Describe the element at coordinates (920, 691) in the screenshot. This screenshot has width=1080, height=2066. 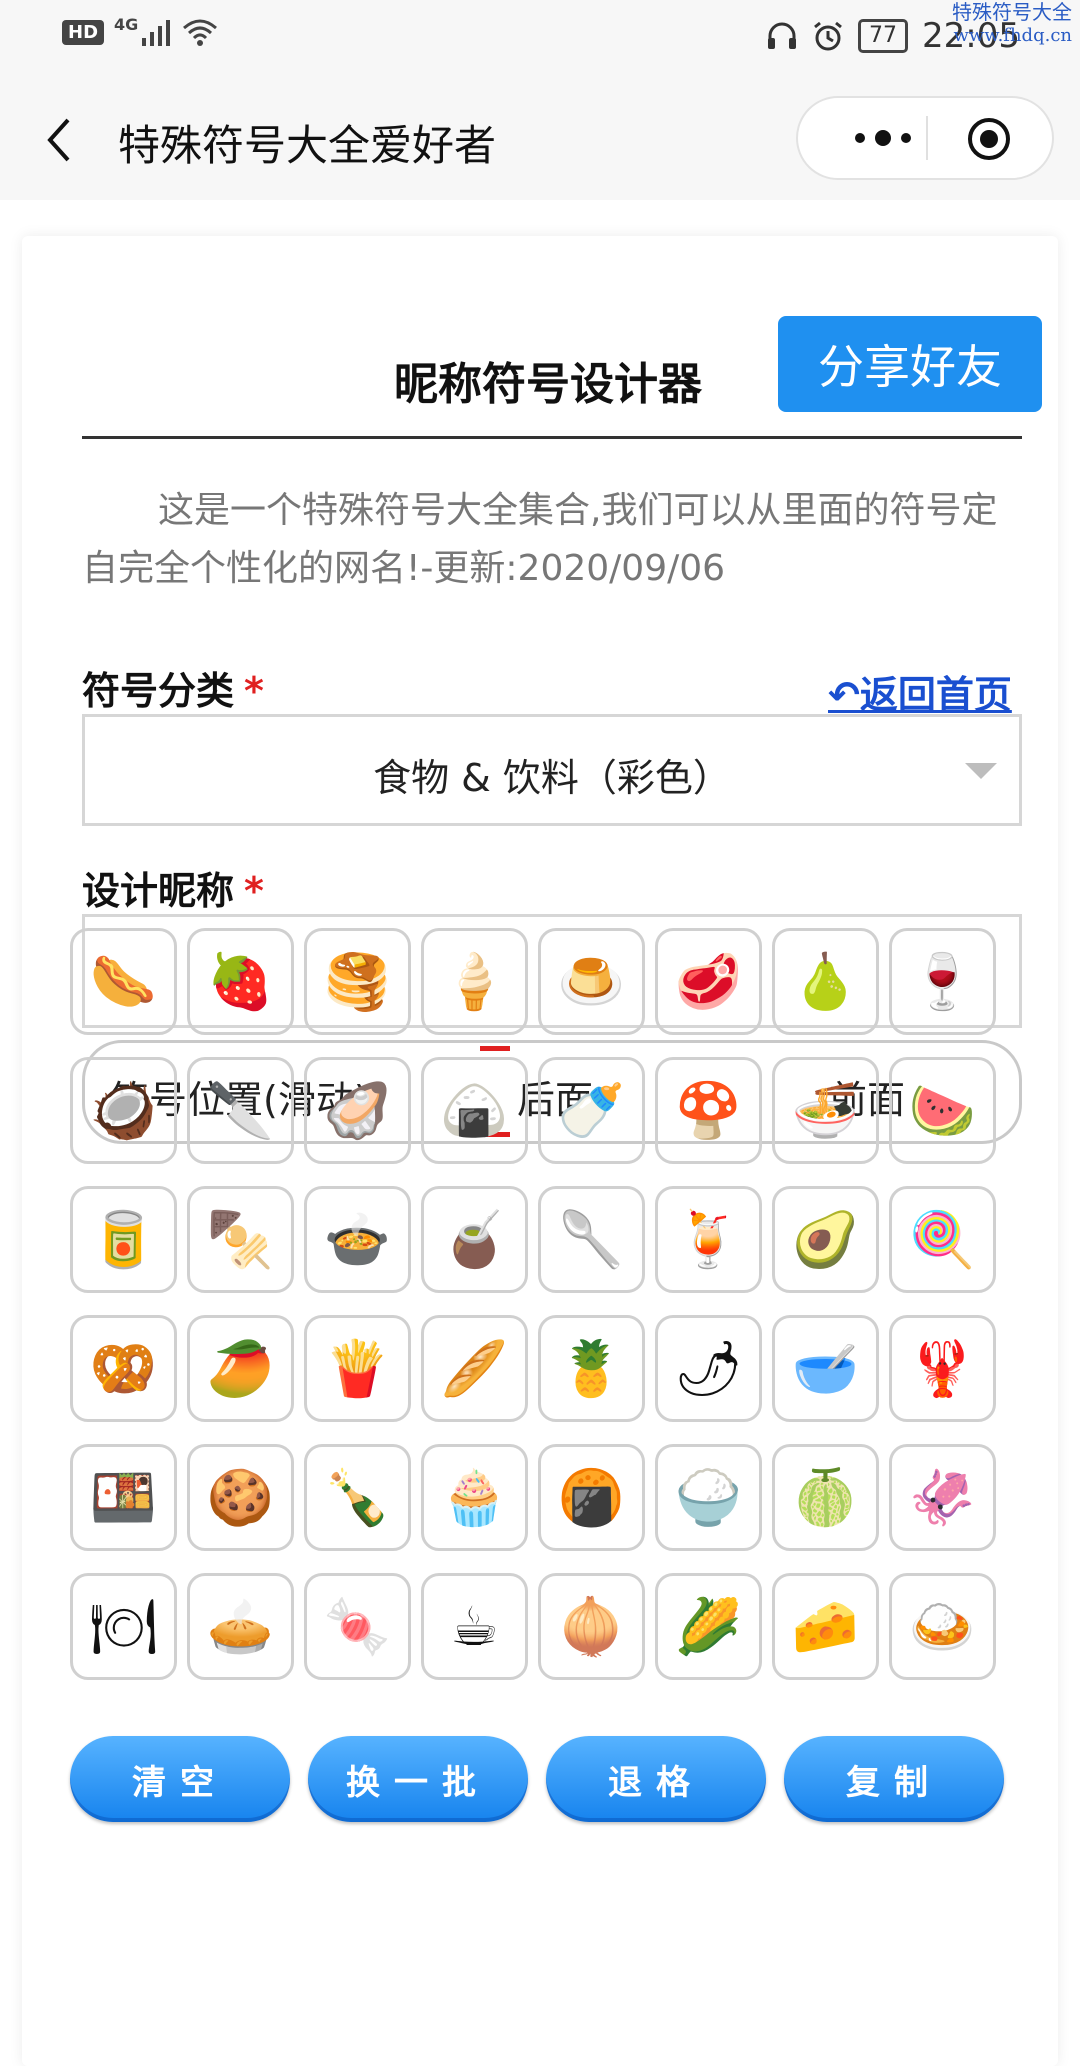
I see `home-link: ↶返回首页` at that location.